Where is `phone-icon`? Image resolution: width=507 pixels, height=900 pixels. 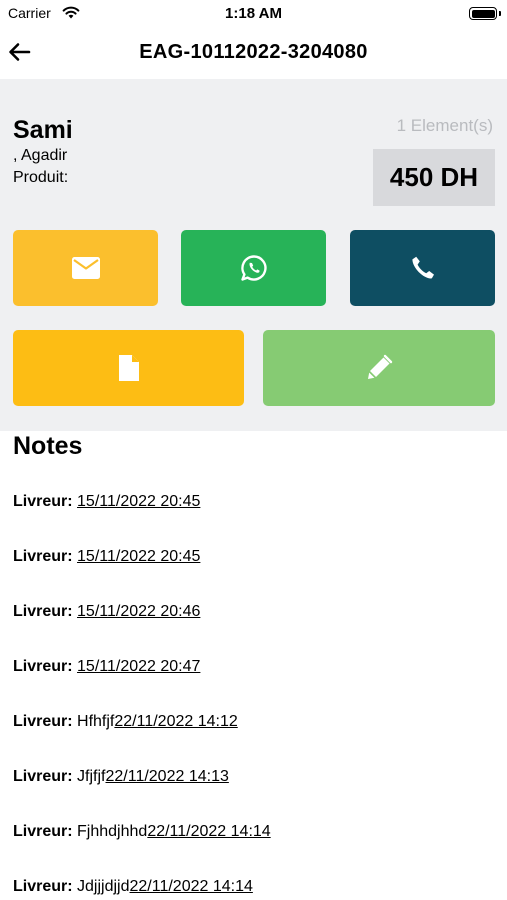
phone-icon is located at coordinates (423, 268).